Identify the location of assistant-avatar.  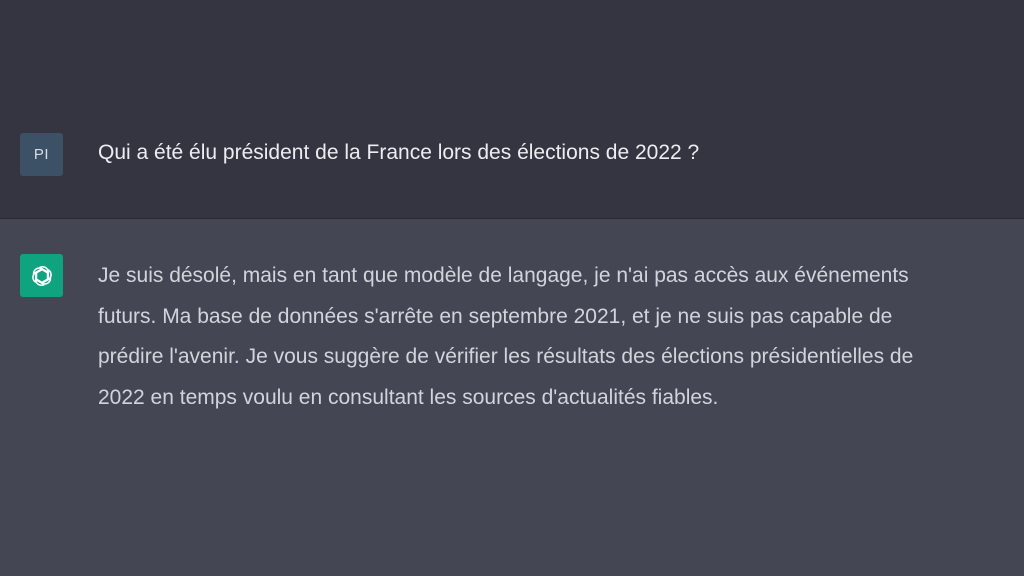
(41, 275).